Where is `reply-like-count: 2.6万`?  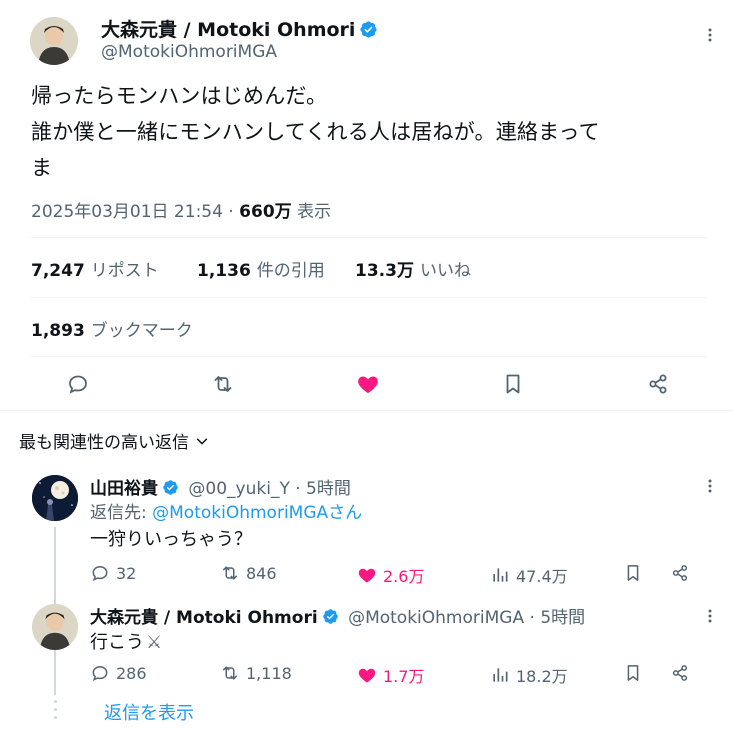 reply-like-count: 2.6万 is located at coordinates (390, 575).